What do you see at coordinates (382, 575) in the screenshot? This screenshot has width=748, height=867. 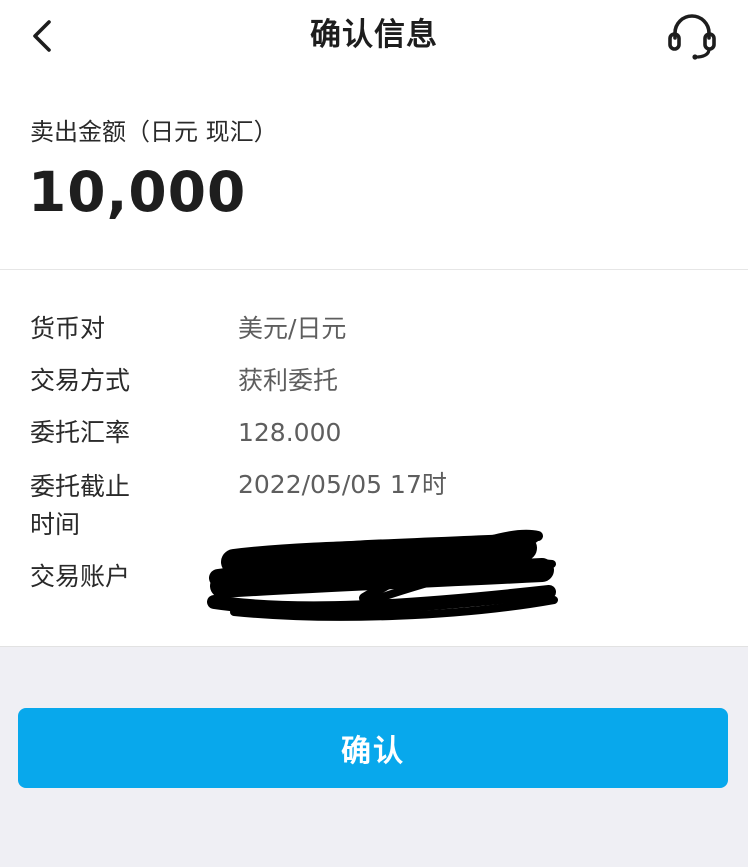 I see `redaction-scribble` at bounding box center [382, 575].